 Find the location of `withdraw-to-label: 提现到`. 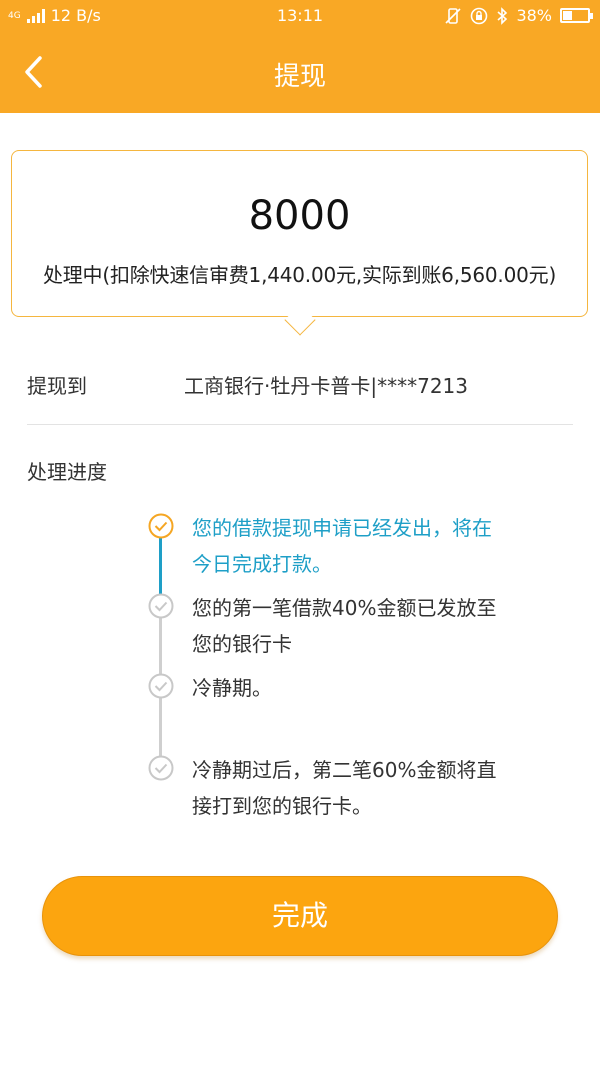

withdraw-to-label: 提现到 is located at coordinates (57, 386).